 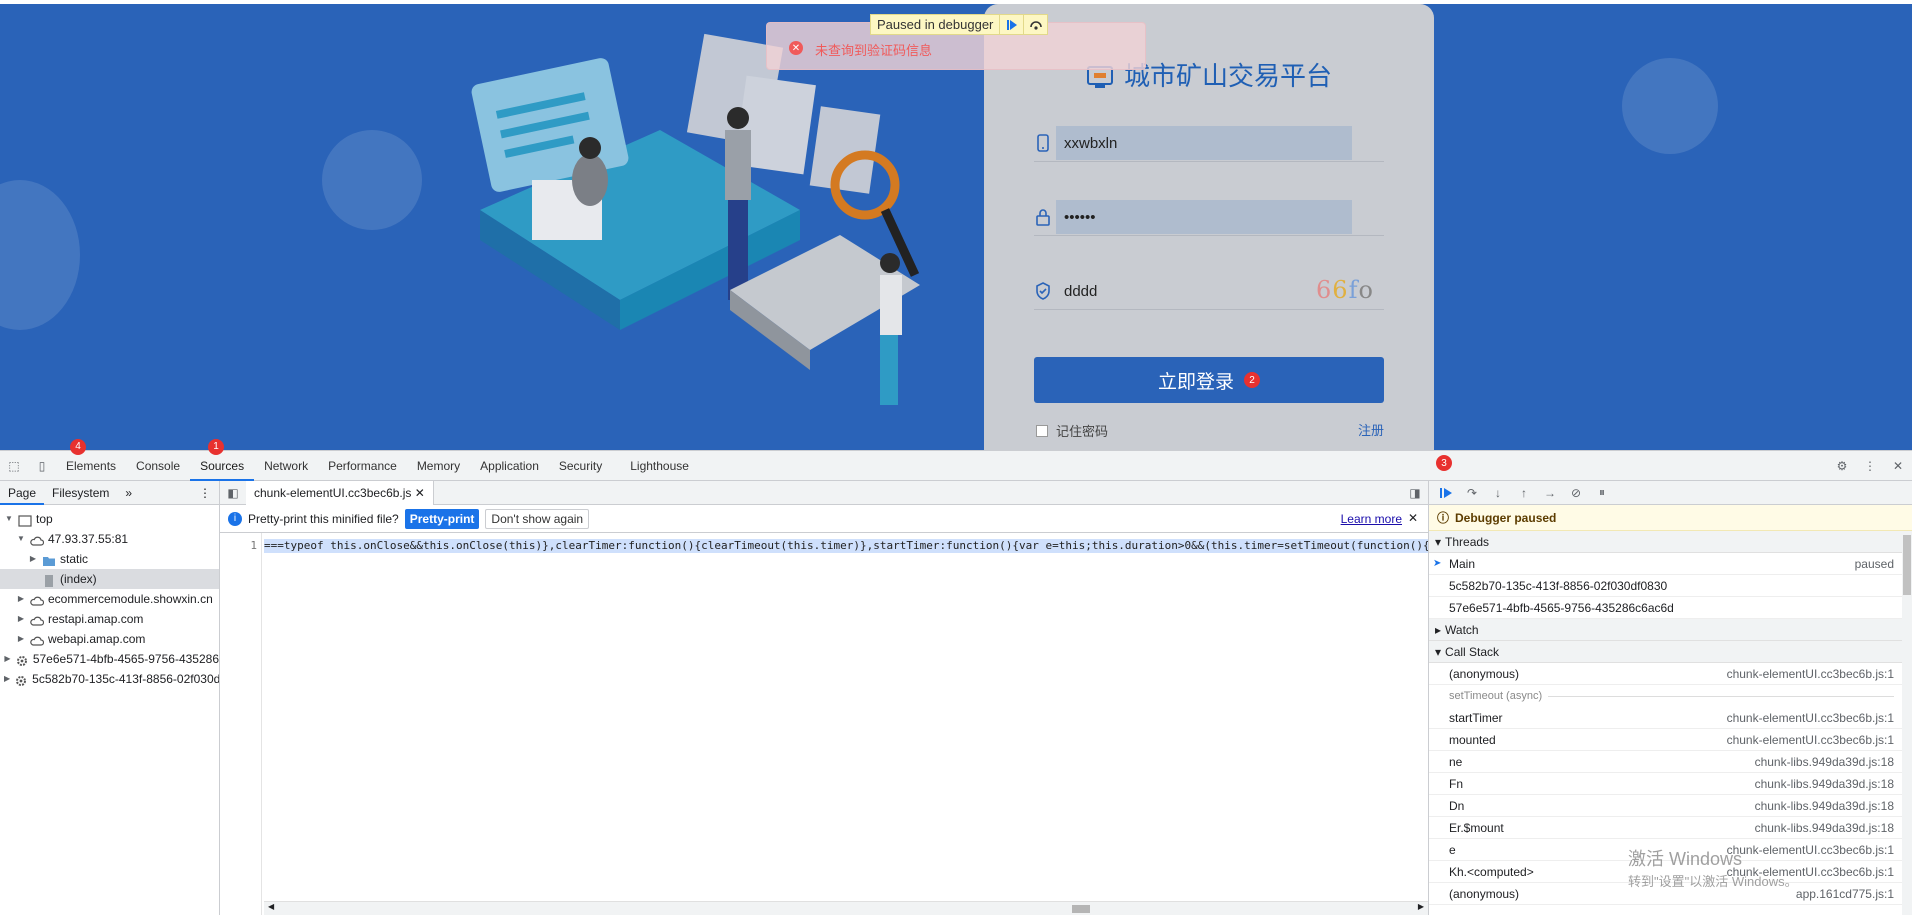 What do you see at coordinates (1670, 630) in the screenshot?
I see `watch-section-header: ▸ Watch` at bounding box center [1670, 630].